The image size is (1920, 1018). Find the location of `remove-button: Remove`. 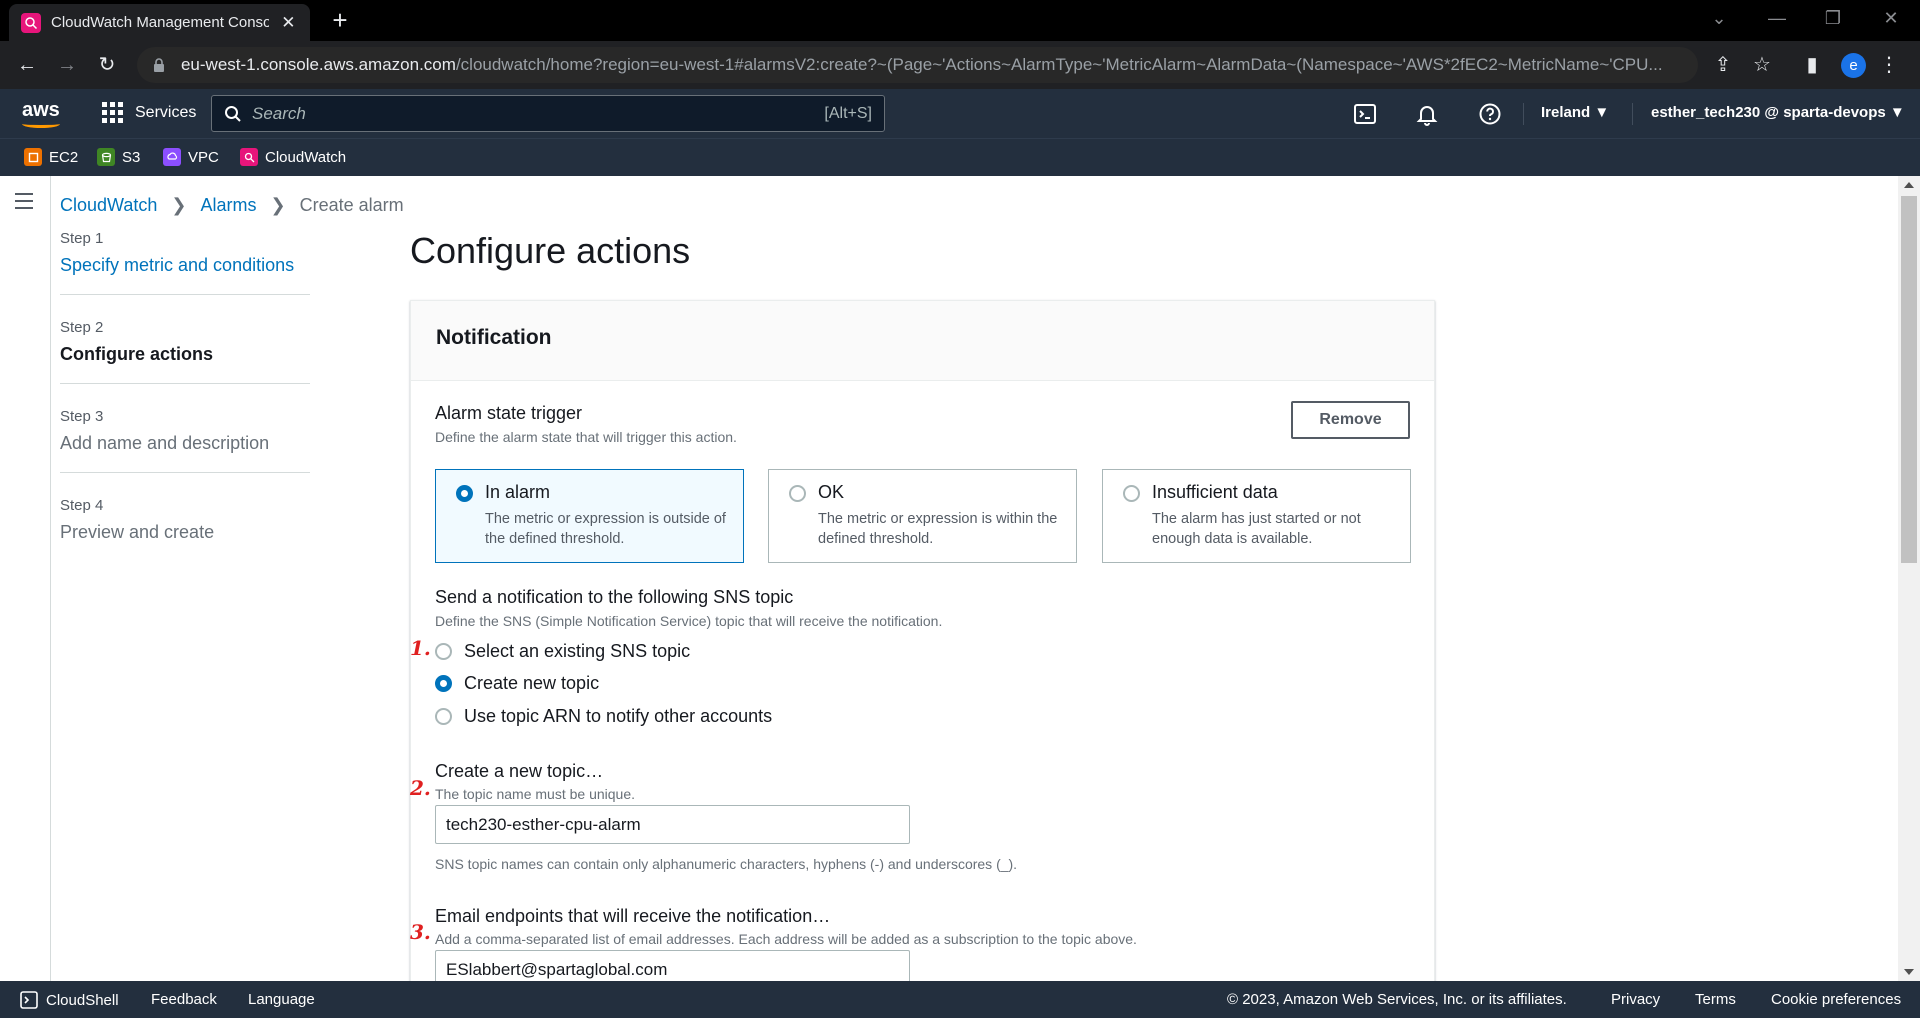

remove-button: Remove is located at coordinates (1350, 420).